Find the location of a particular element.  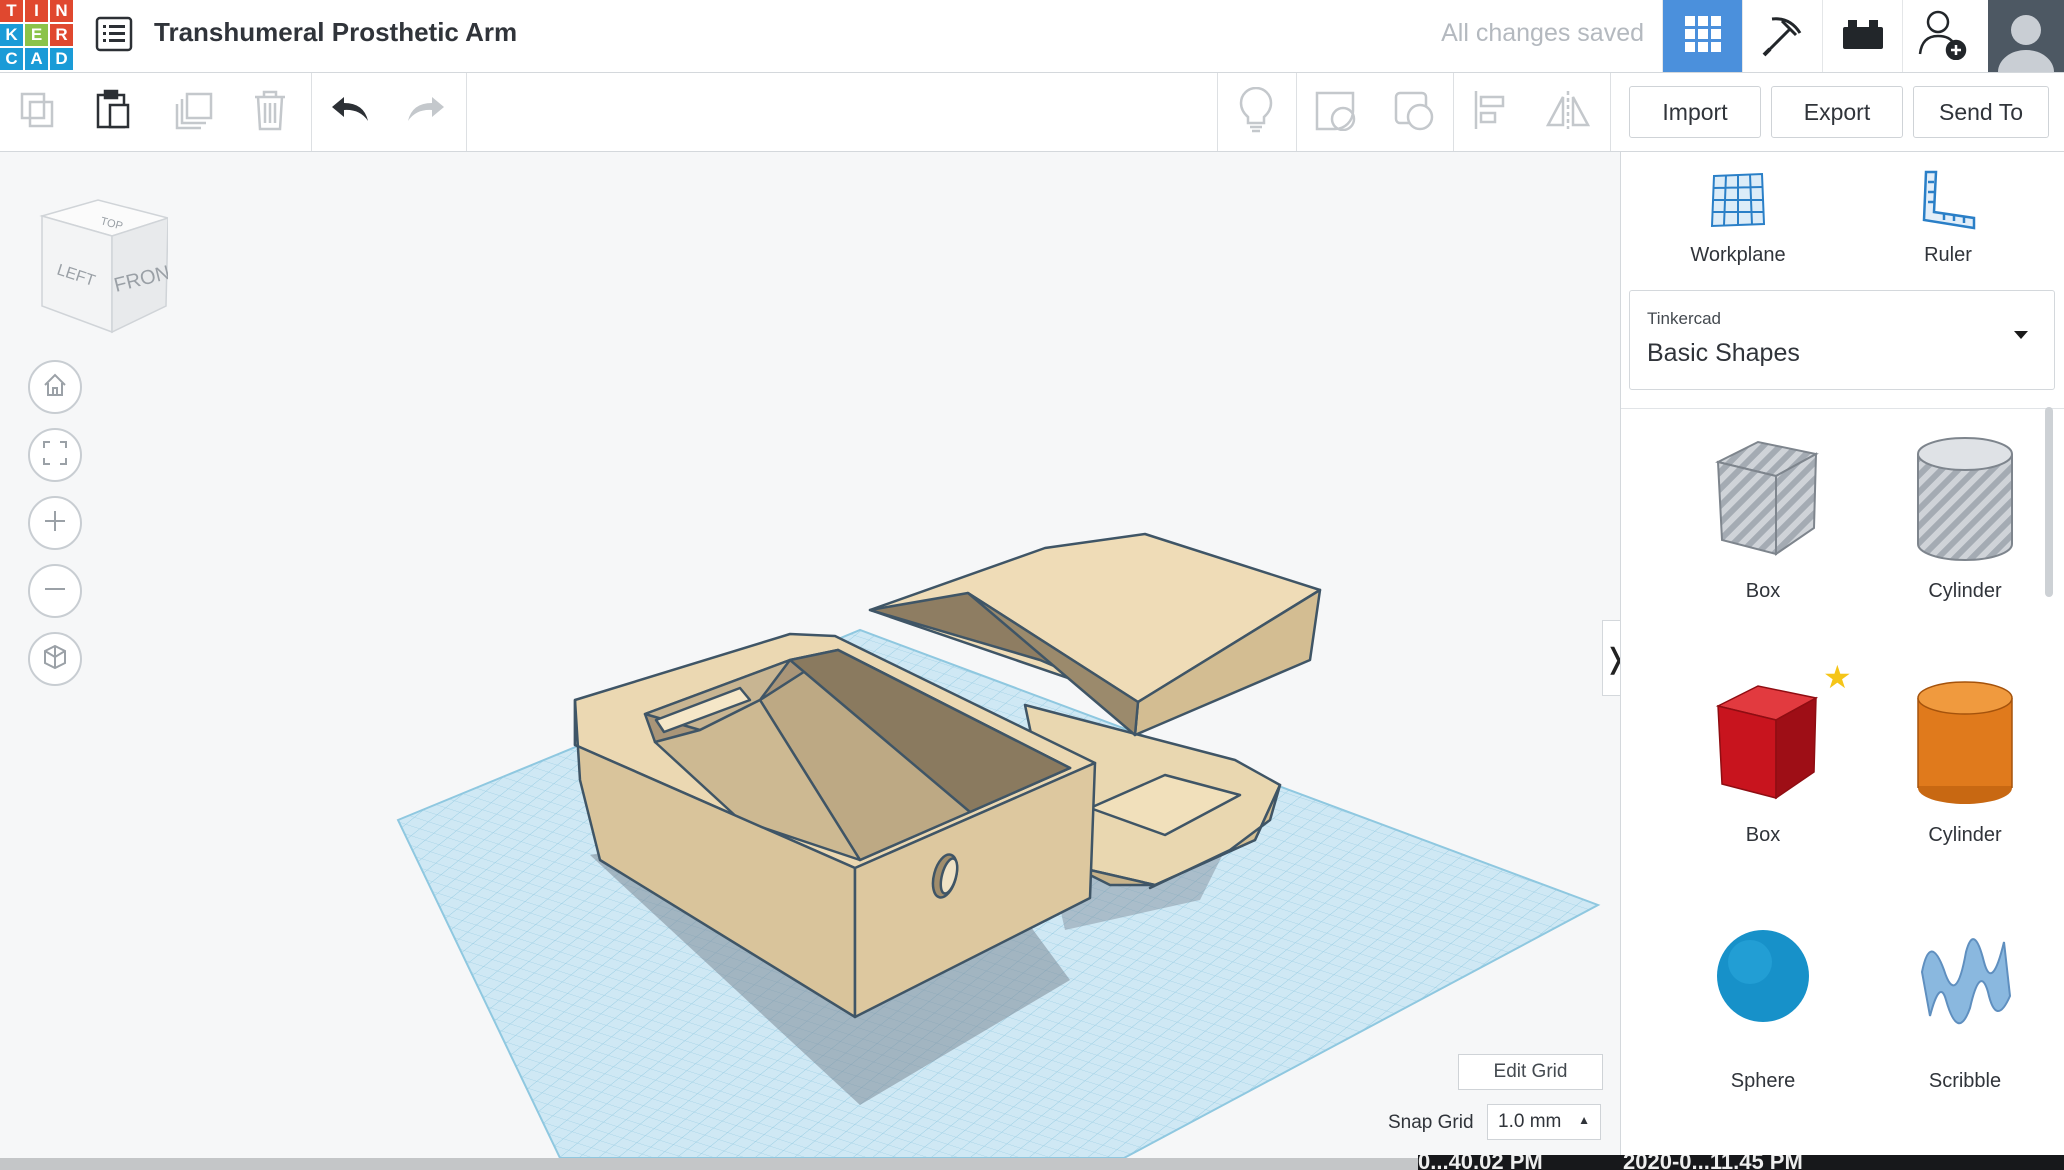

fit-view-button is located at coordinates (55, 455).